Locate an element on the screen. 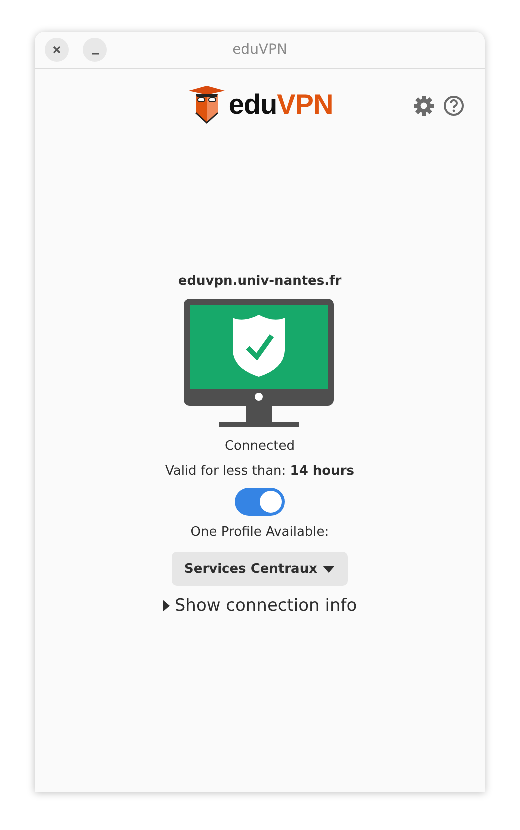 This screenshot has width=520, height=830. help-icon is located at coordinates (454, 106).